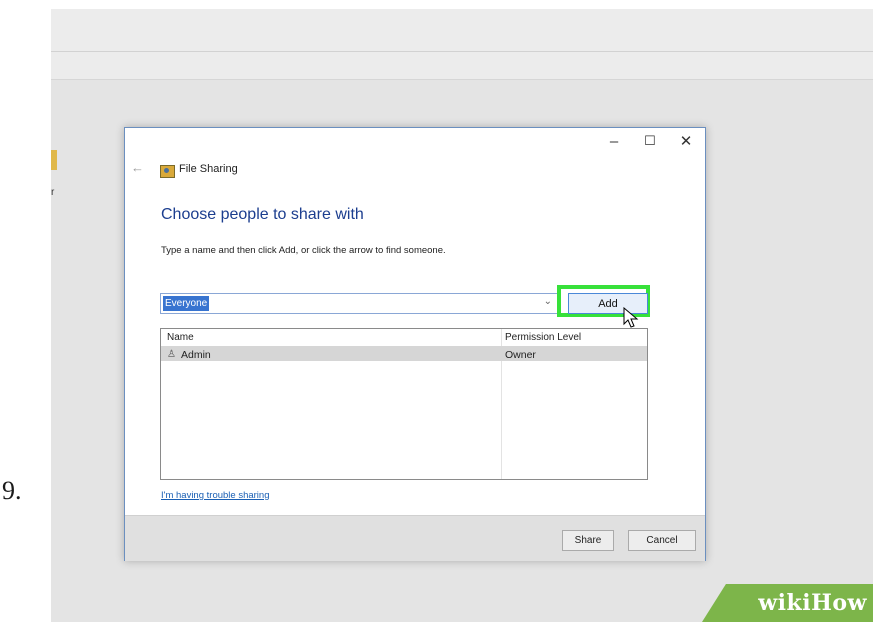  Describe the element at coordinates (167, 171) in the screenshot. I see `file-sharing-icon` at that location.